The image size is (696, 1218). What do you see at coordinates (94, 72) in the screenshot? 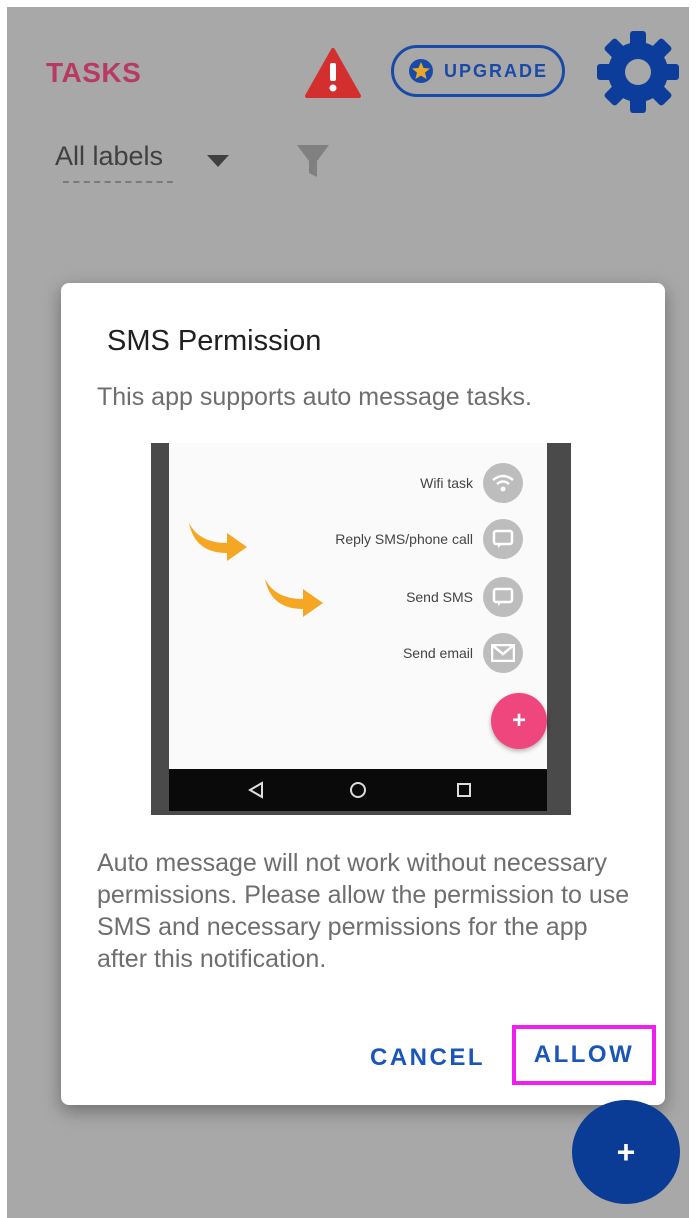
I see `app-title: TASKS` at bounding box center [94, 72].